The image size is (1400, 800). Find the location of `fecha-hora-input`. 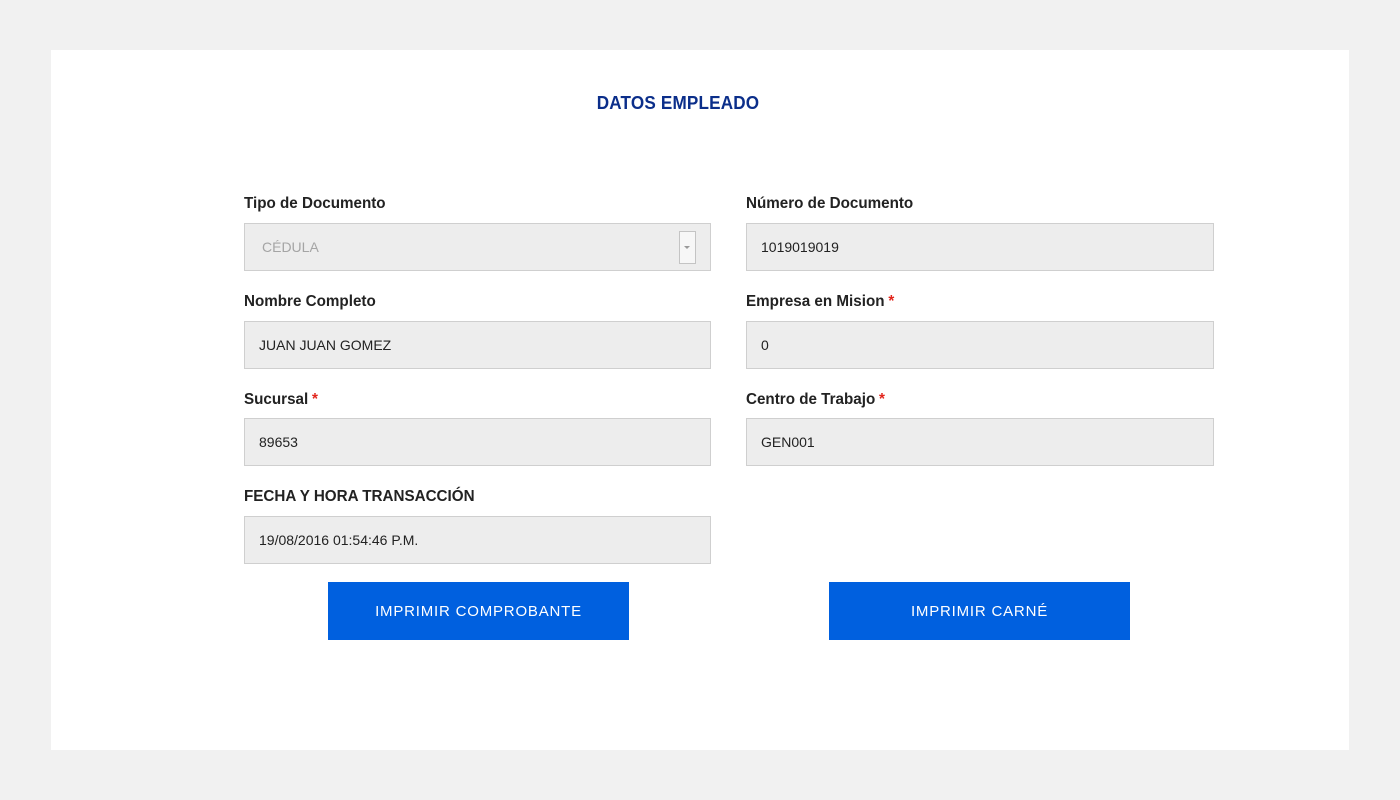

fecha-hora-input is located at coordinates (477, 540).